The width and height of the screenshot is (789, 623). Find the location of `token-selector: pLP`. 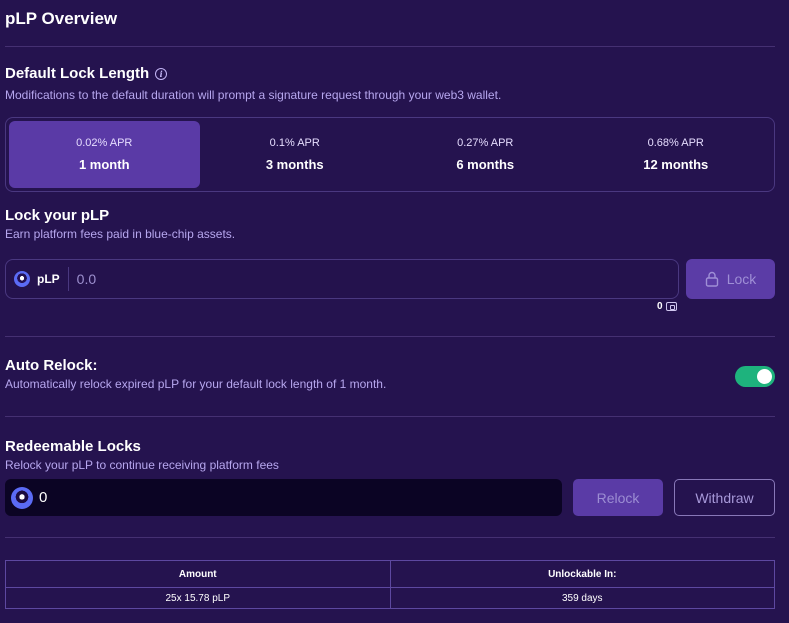

token-selector: pLP is located at coordinates (37, 279).